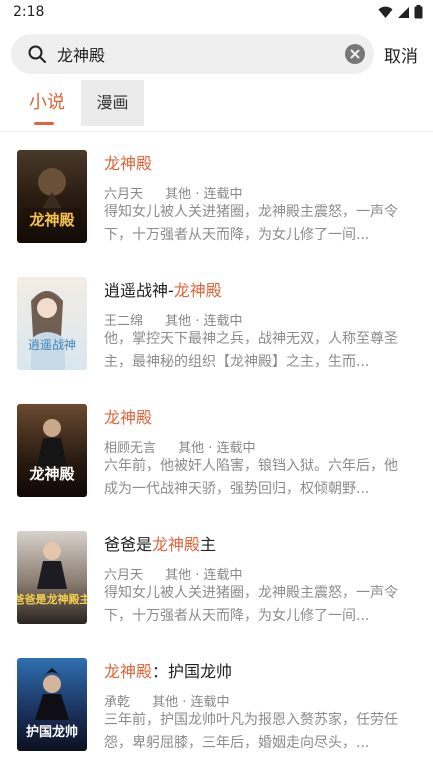  What do you see at coordinates (208, 544) in the screenshot?
I see `title-text: 主` at bounding box center [208, 544].